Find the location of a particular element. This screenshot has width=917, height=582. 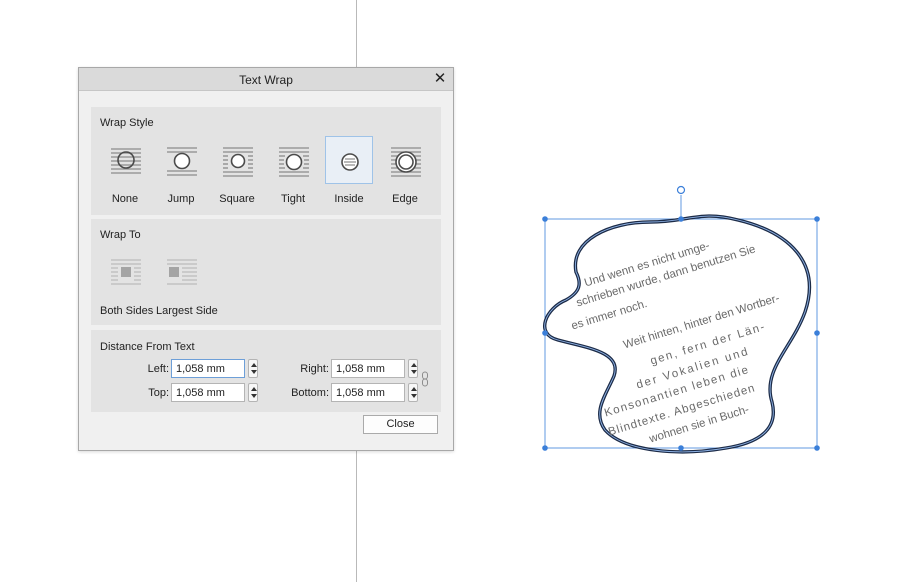

wrap-both-sides-label: Both Sides is located at coordinates (127, 311).